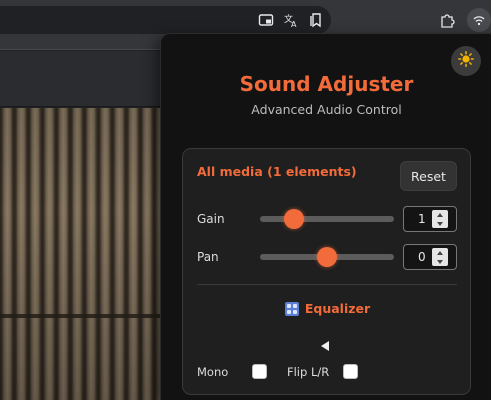  I want to click on pan-slider-thumb, so click(327, 257).